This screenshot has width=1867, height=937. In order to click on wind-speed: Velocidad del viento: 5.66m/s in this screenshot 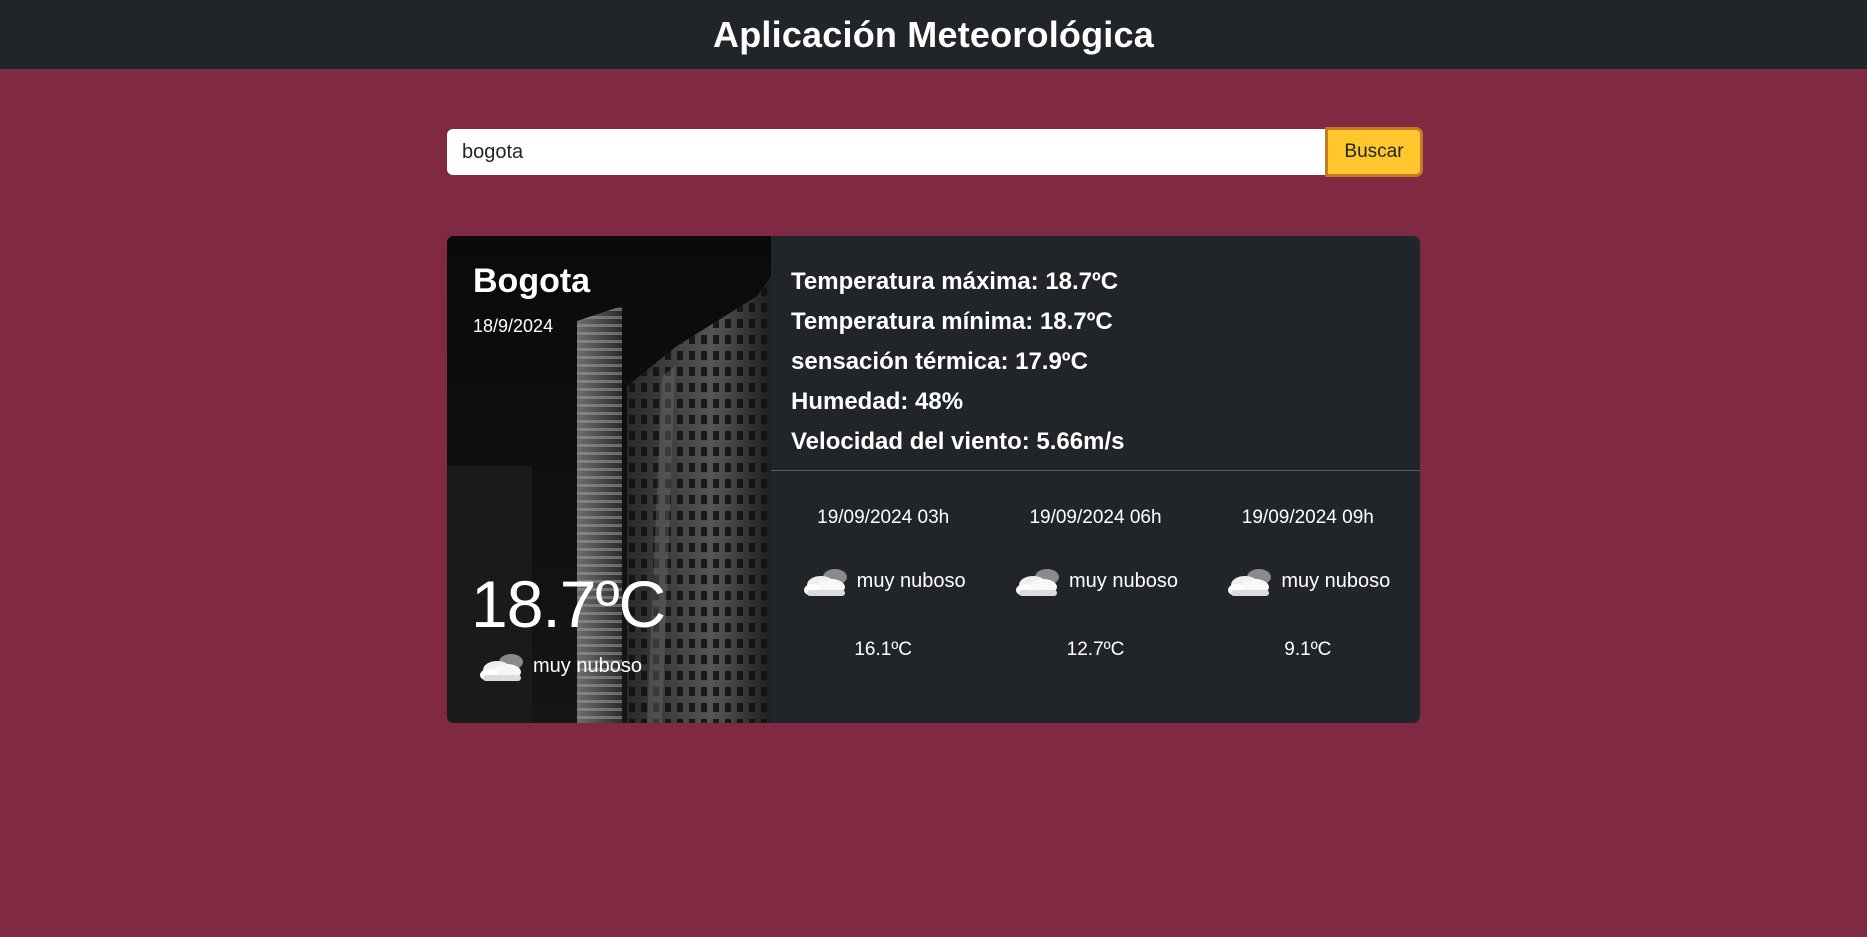, I will do `click(958, 441)`.